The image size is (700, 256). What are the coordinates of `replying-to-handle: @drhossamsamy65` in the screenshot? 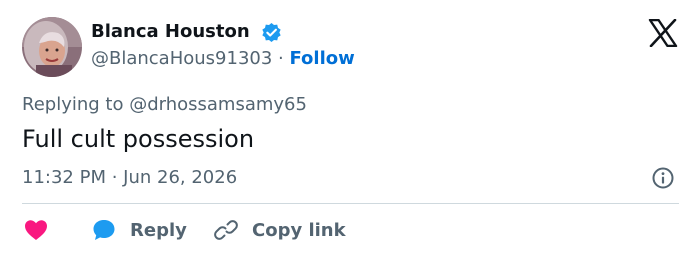 It's located at (218, 104).